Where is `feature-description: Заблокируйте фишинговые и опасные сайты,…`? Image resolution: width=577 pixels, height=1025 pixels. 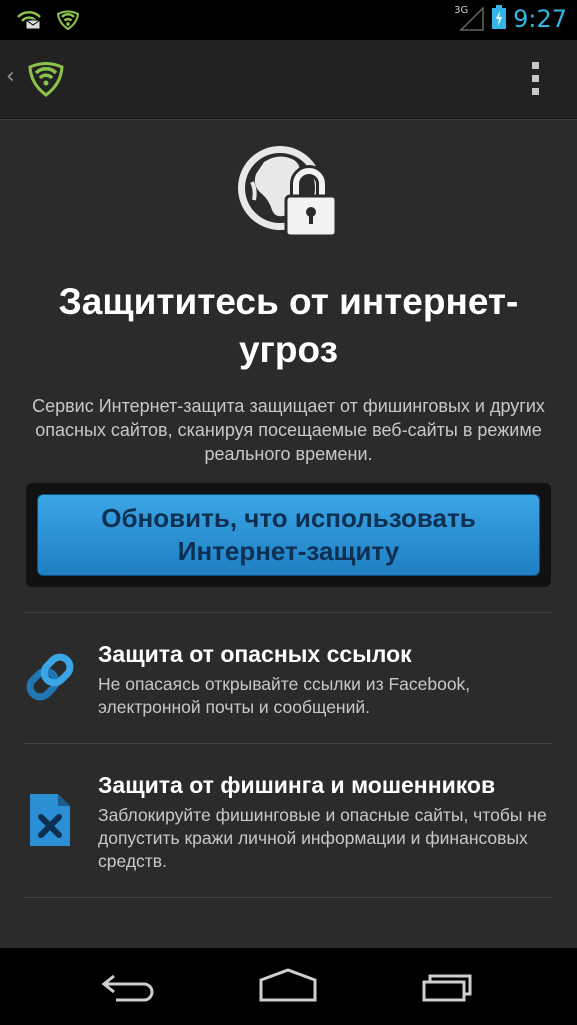 feature-description: Заблокируйте фишинговые и опасные сайты,… is located at coordinates (322, 838).